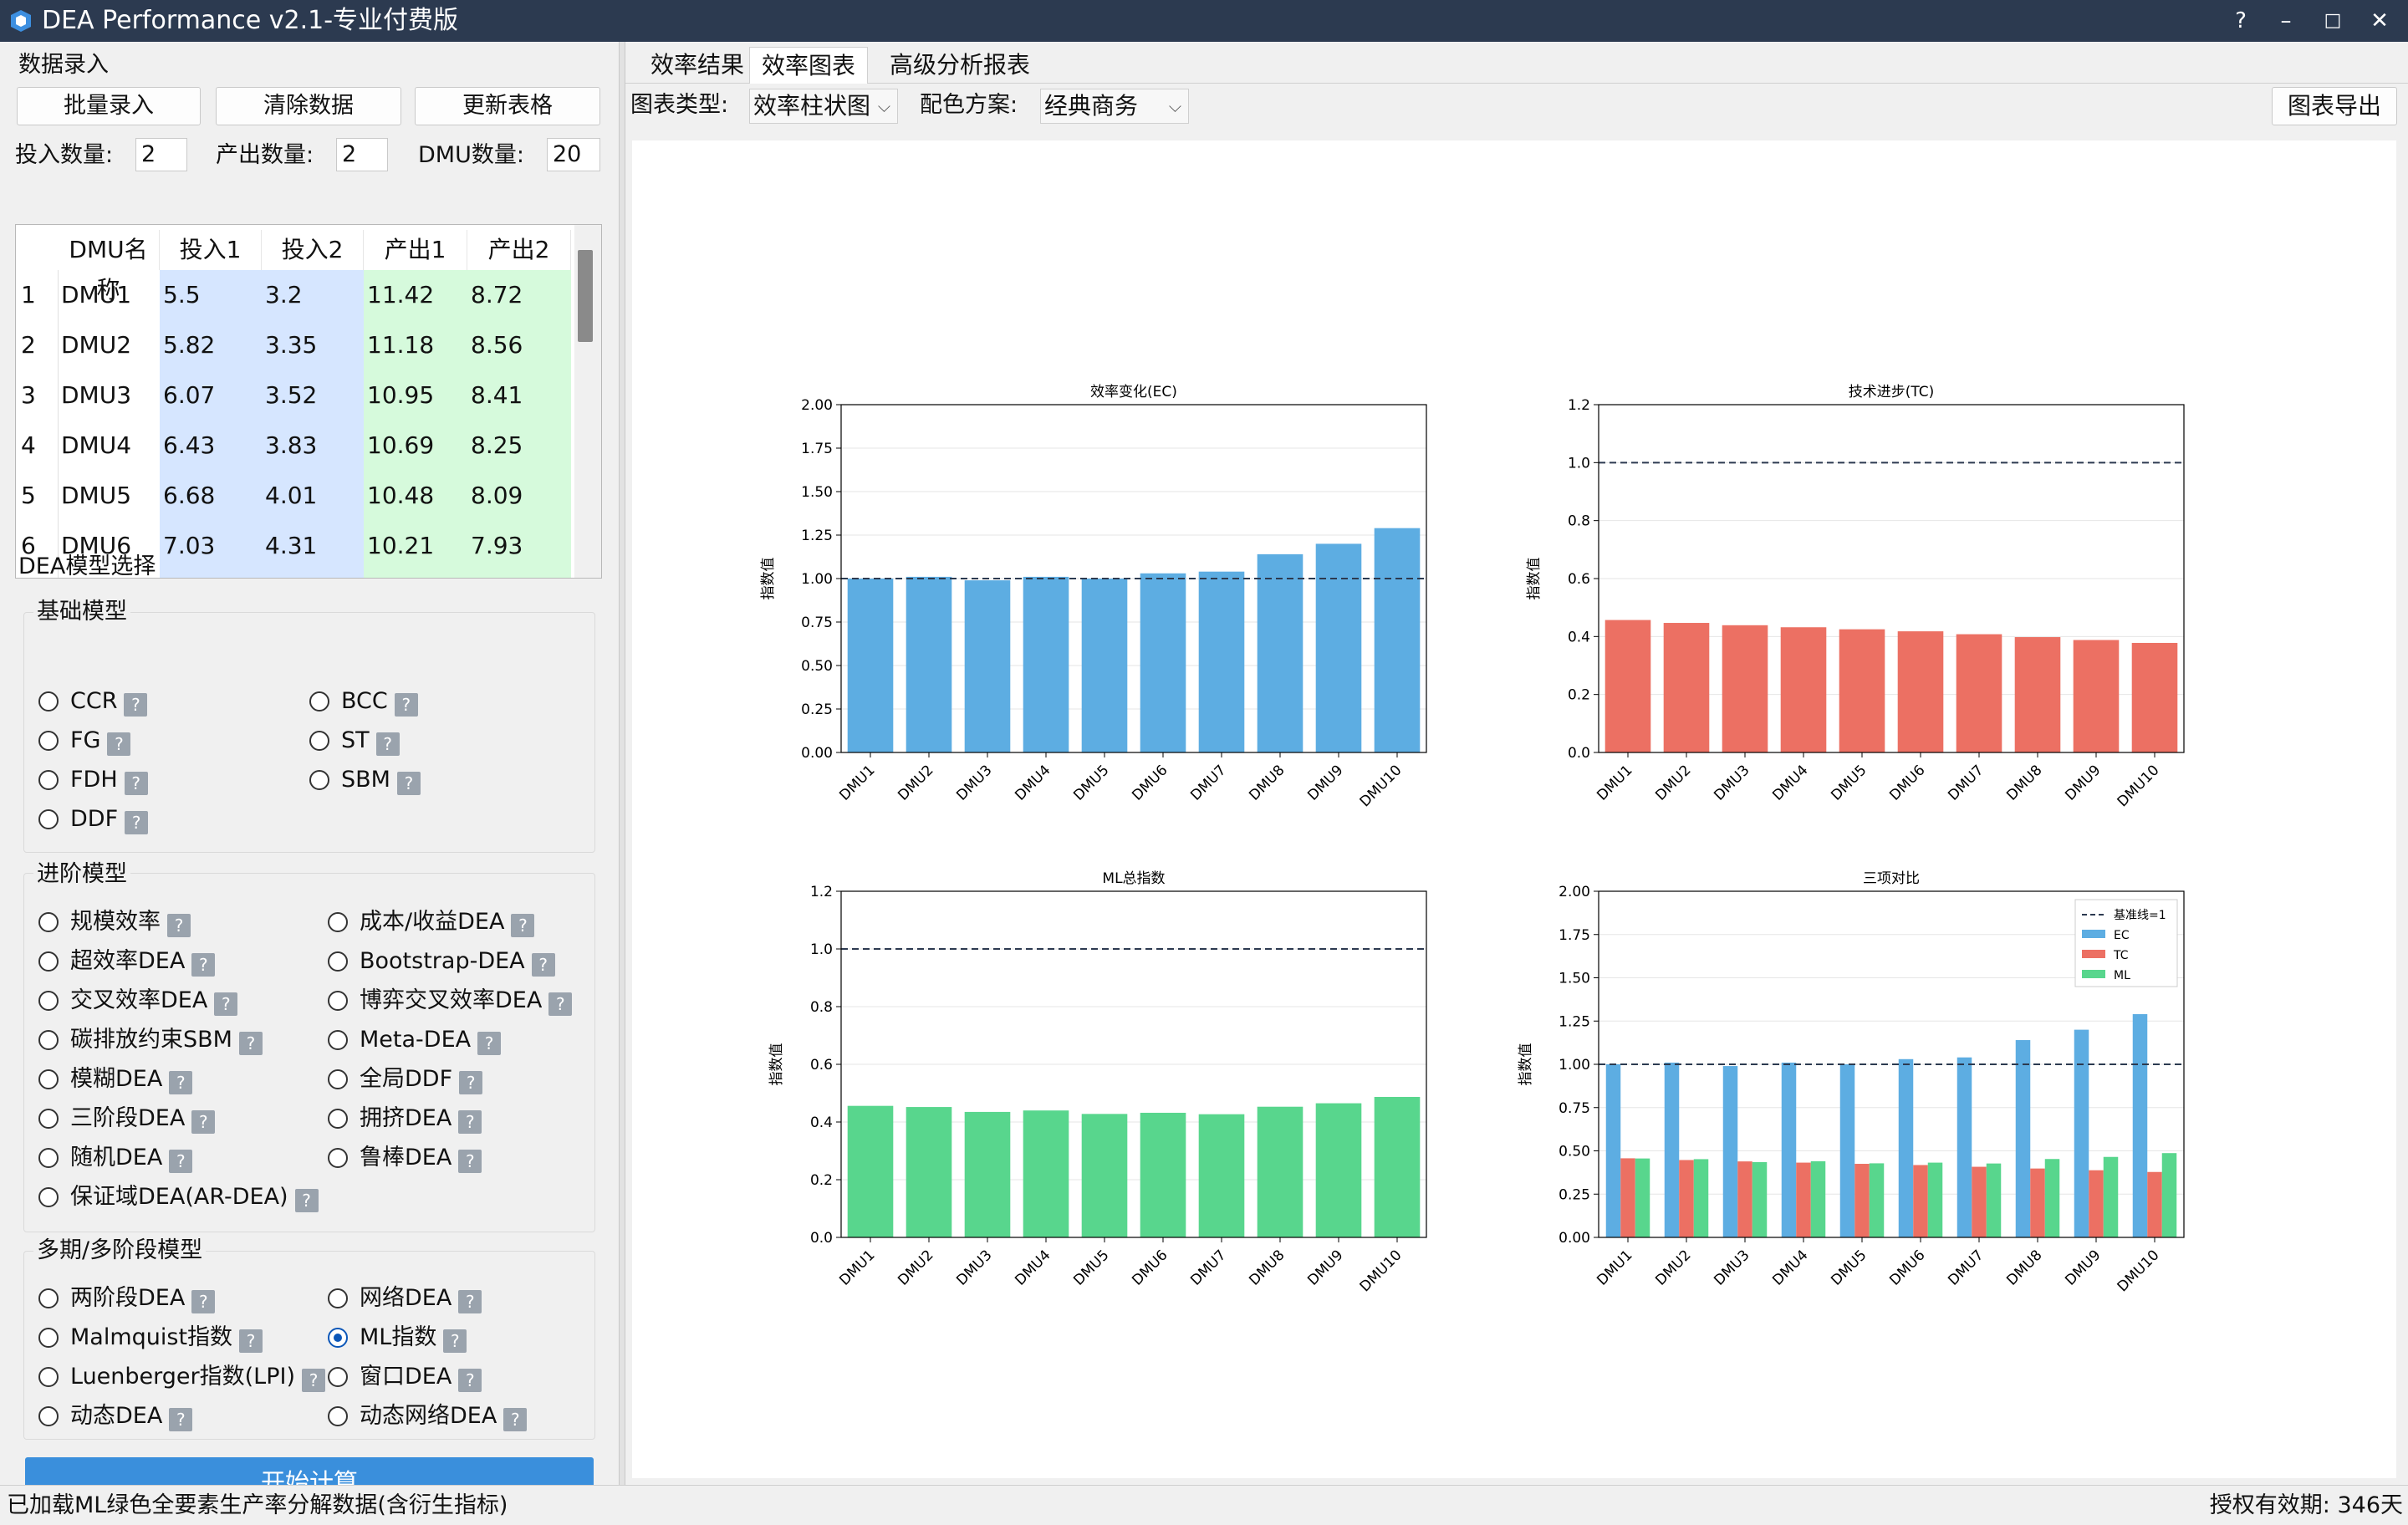 The height and width of the screenshot is (1525, 2408). What do you see at coordinates (312, 546) in the screenshot?
I see `table-cell-in2: 4.31` at bounding box center [312, 546].